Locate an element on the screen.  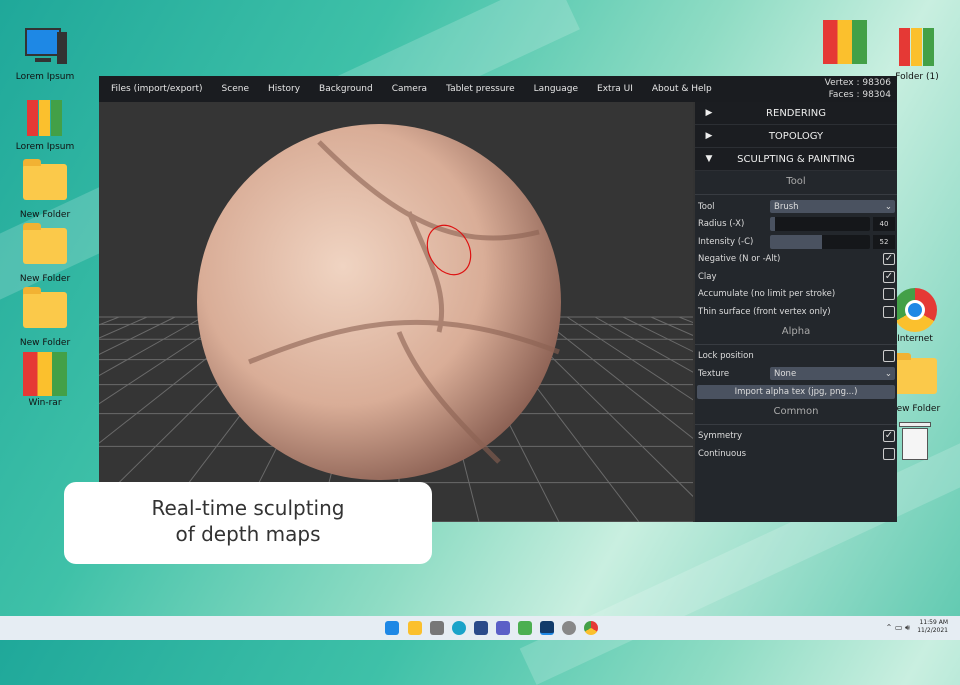
radius-slider is located at coordinates (820, 224).